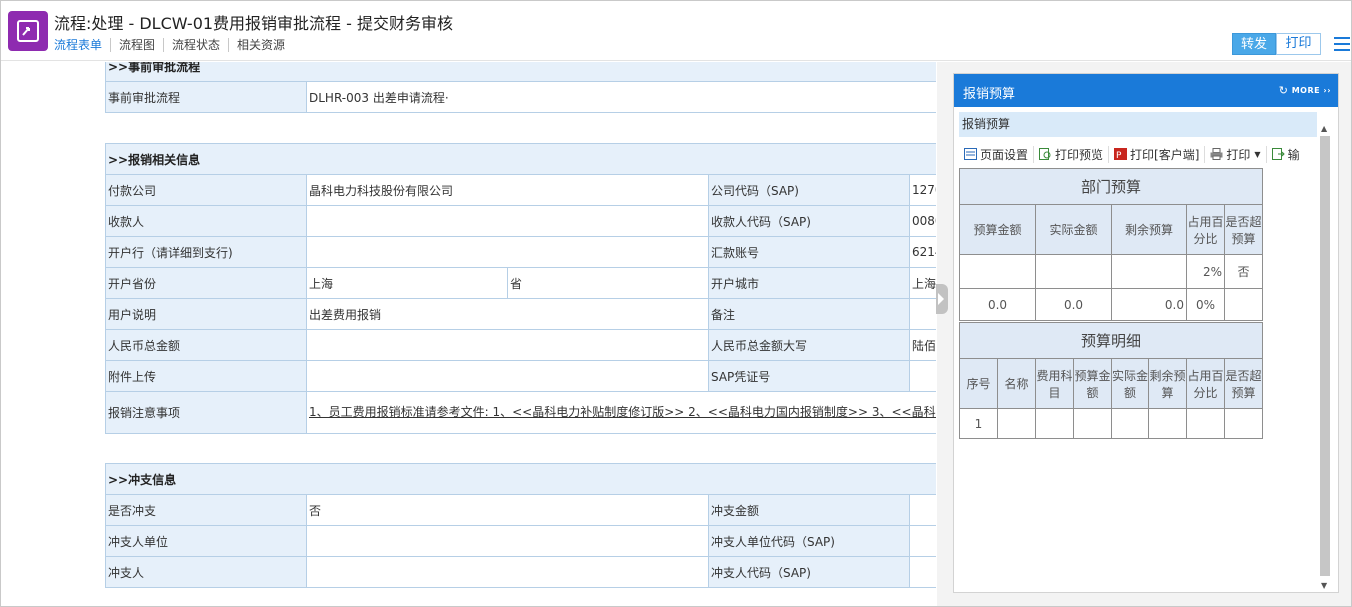 The width and height of the screenshot is (1352, 607). I want to click on column-header: 名称, so click(1016, 383).